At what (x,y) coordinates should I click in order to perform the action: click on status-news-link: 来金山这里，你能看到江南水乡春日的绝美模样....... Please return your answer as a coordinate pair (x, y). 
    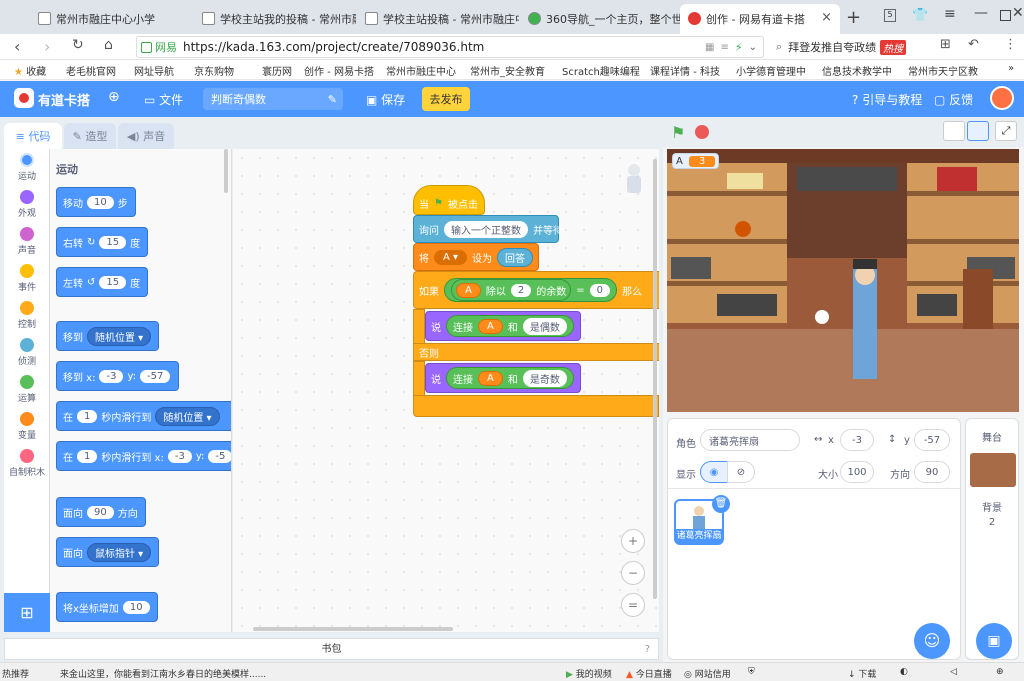
    Looking at the image, I should click on (163, 673).